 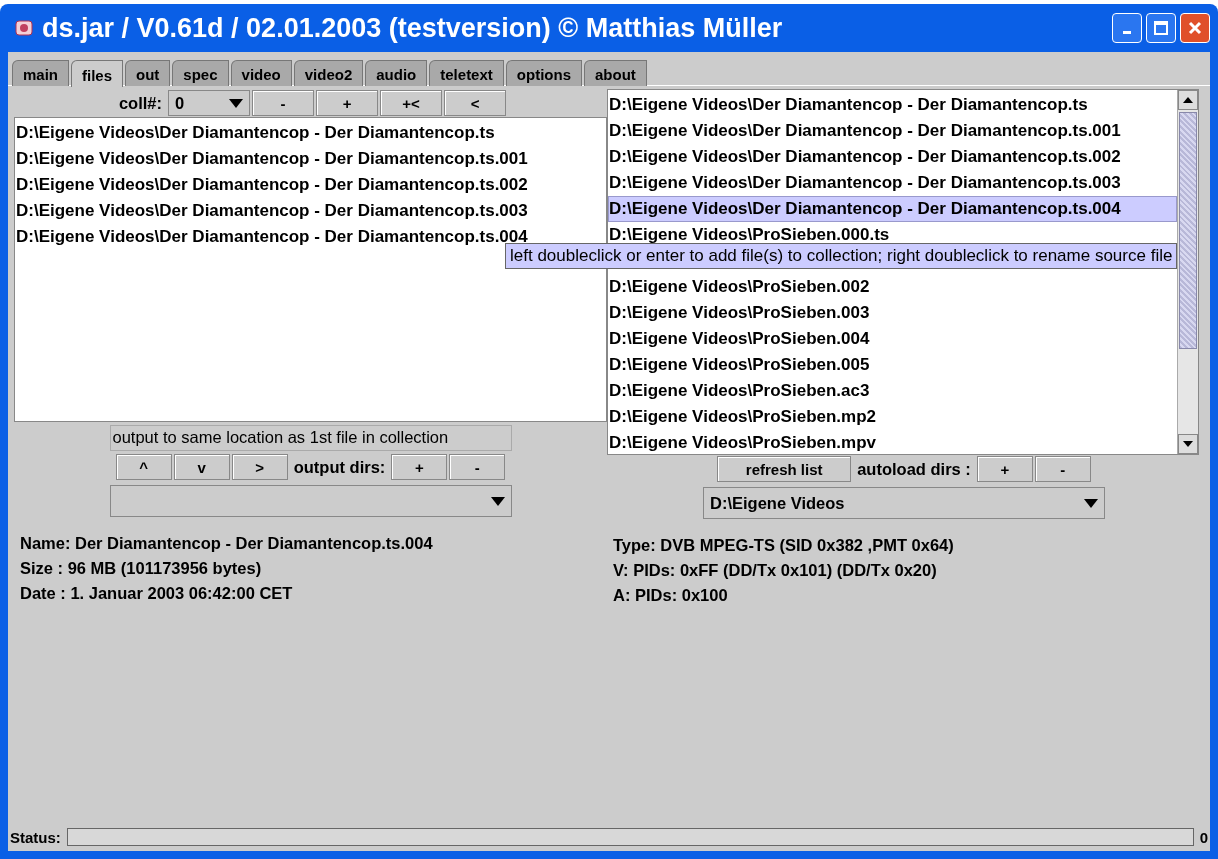 I want to click on refresh-button: refresh list, so click(x=784, y=469).